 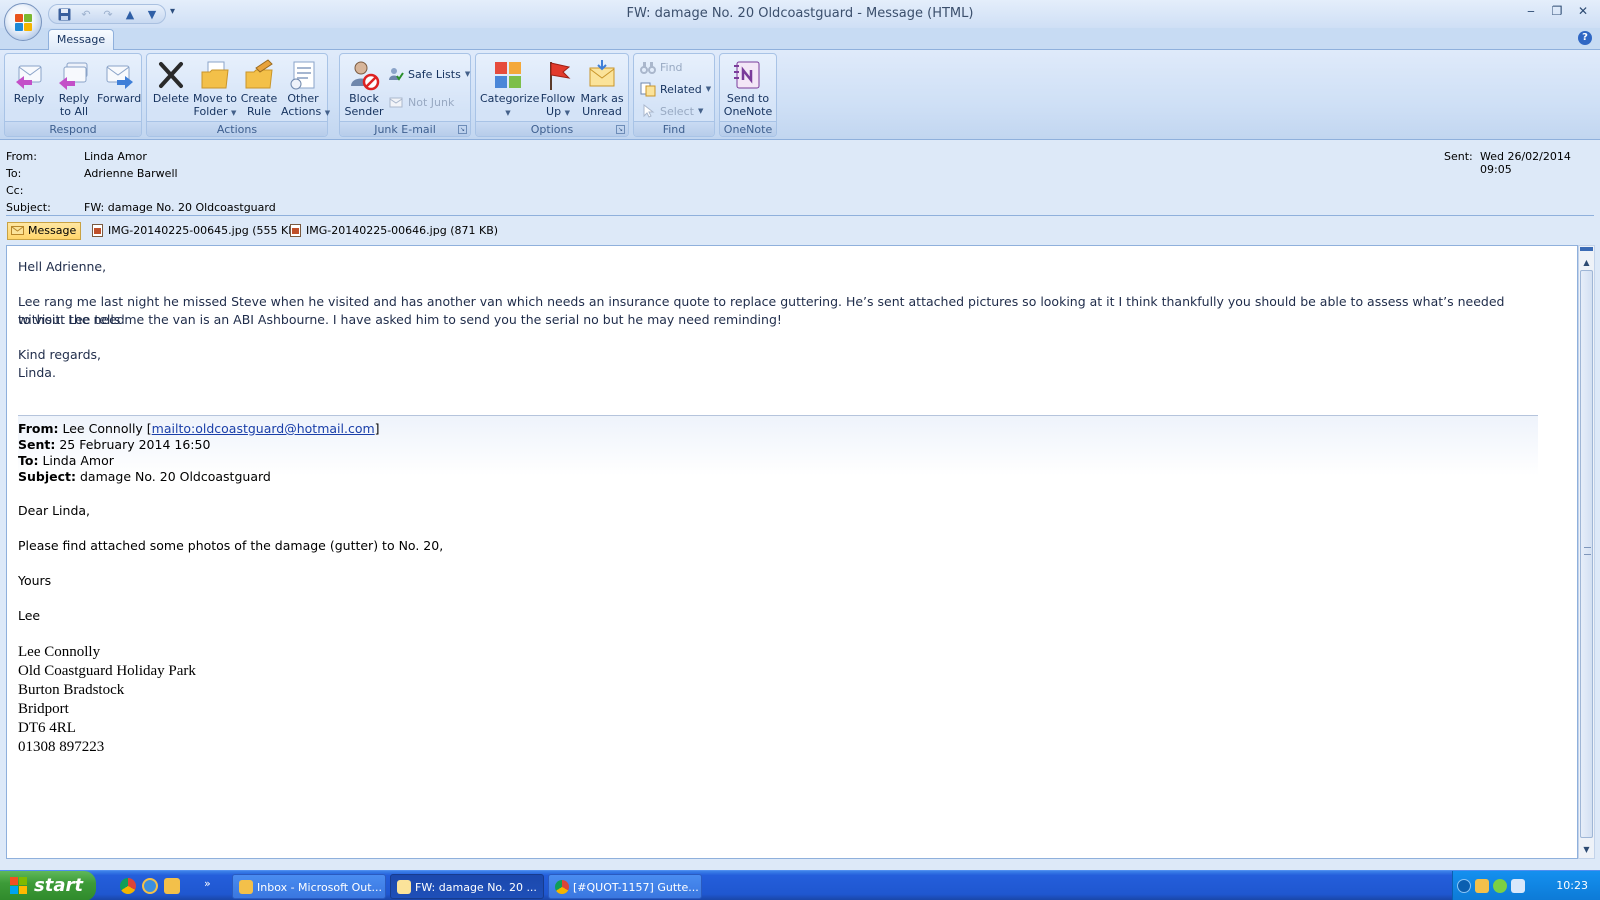 I want to click on safe-lists-label: Safe Lists, so click(x=434, y=74).